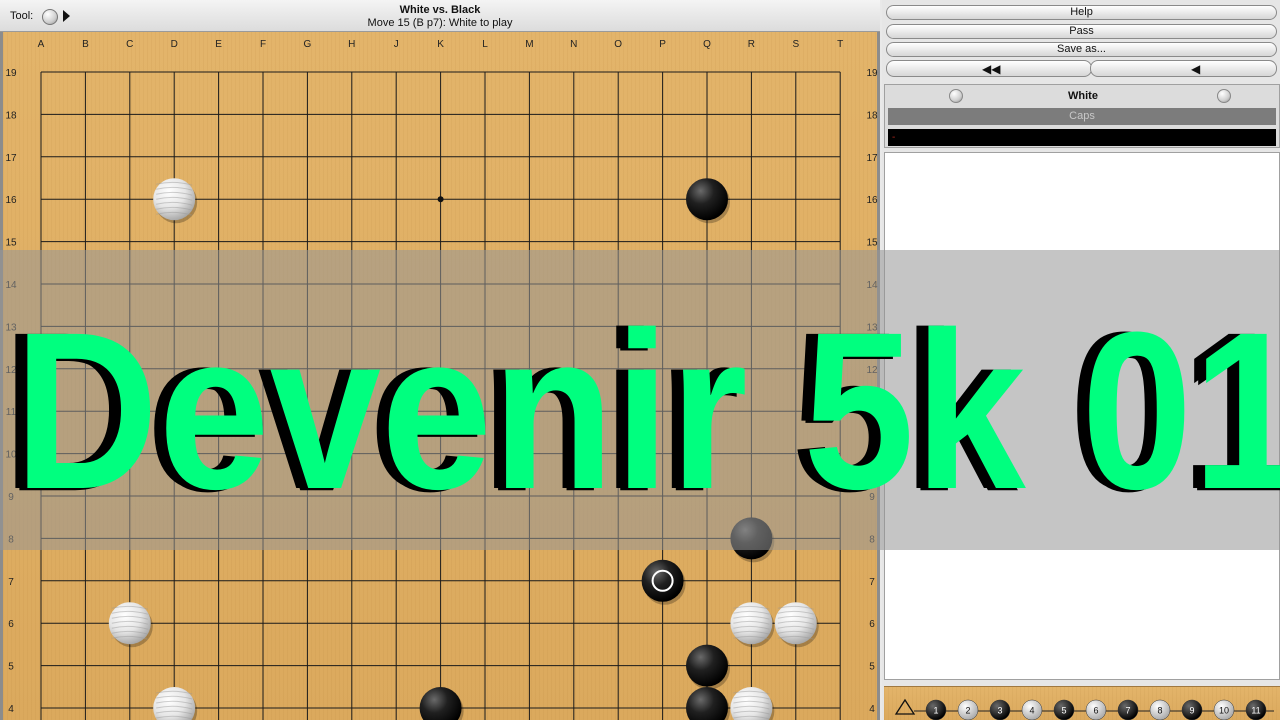  What do you see at coordinates (396, 44) in the screenshot?
I see `column-label: J` at bounding box center [396, 44].